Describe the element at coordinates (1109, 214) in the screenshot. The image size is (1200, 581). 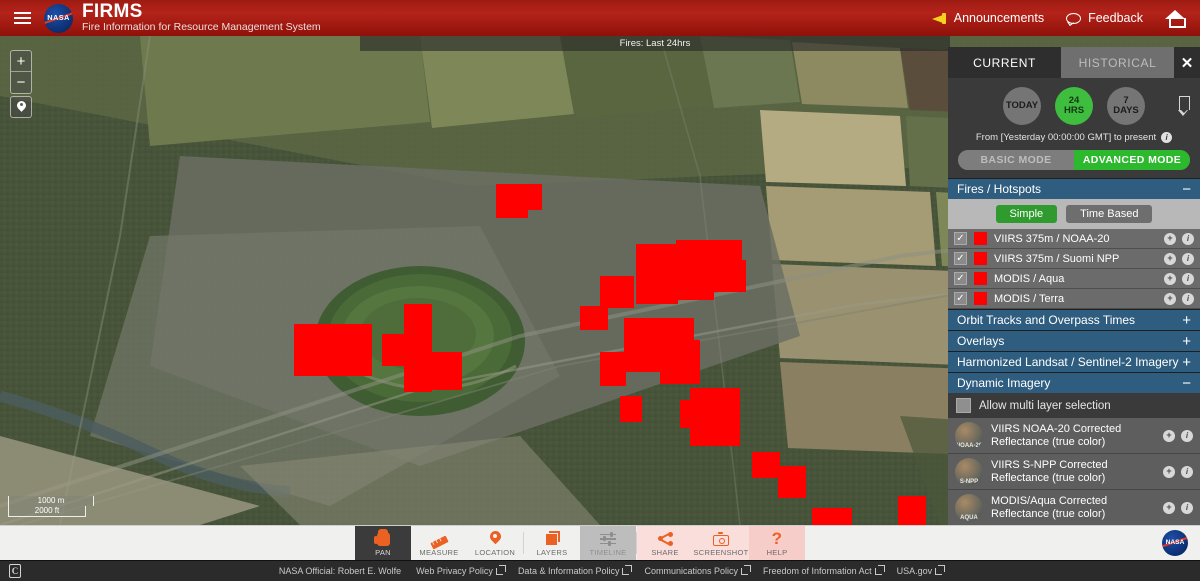
I see `fire-mode-time-based: Time Based` at that location.